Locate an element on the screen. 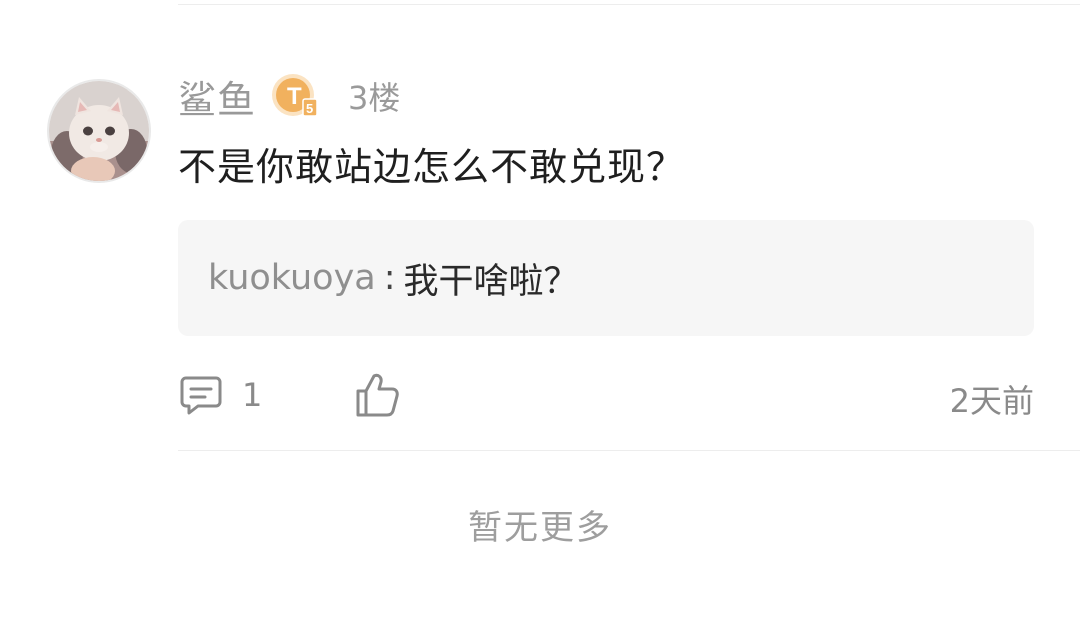 This screenshot has height=617, width=1080. reply-author: kuokuoya is located at coordinates (292, 278).